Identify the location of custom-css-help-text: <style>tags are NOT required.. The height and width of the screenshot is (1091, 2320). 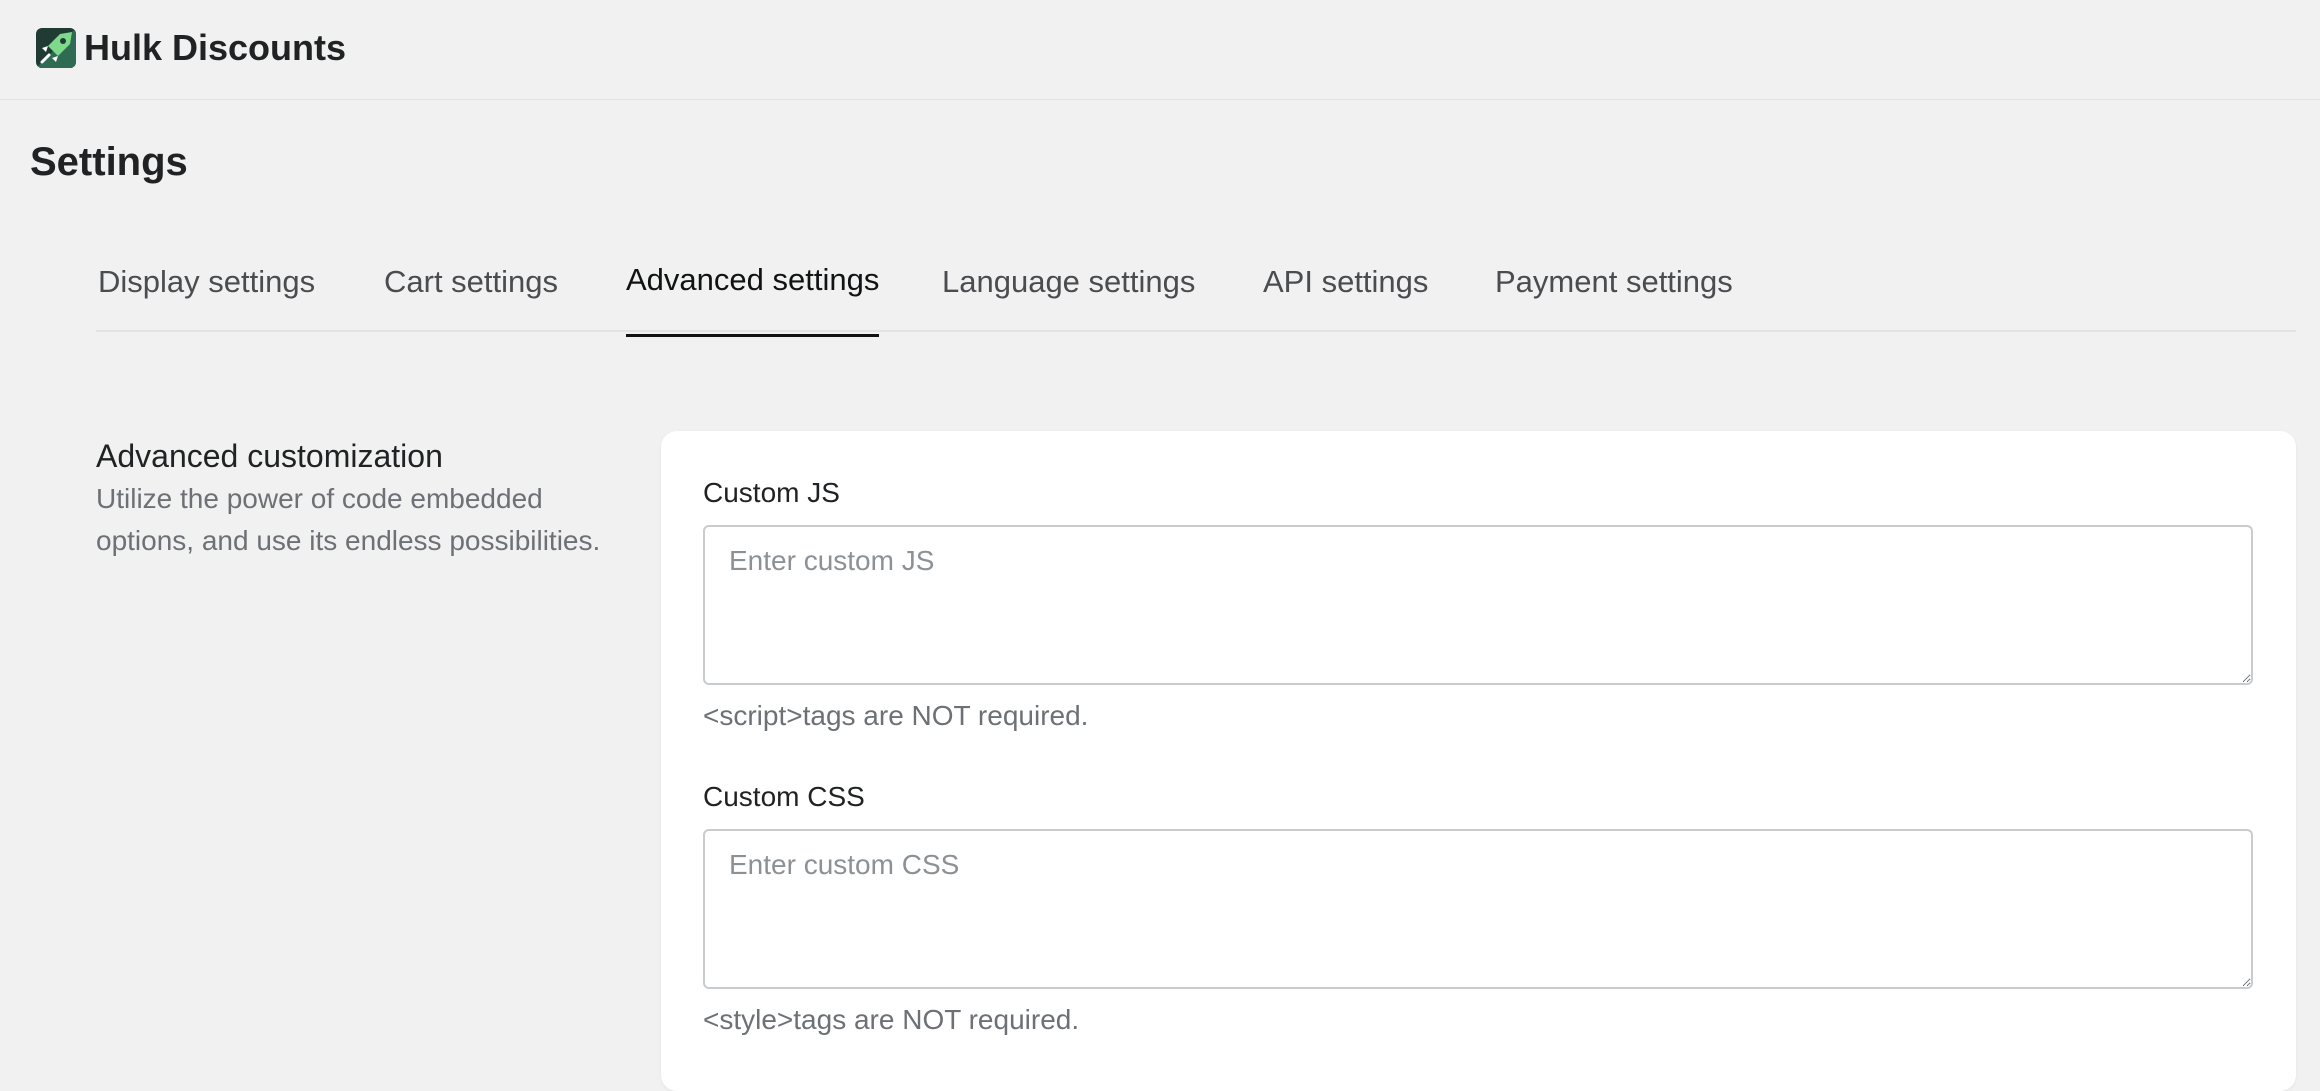
(891, 1019).